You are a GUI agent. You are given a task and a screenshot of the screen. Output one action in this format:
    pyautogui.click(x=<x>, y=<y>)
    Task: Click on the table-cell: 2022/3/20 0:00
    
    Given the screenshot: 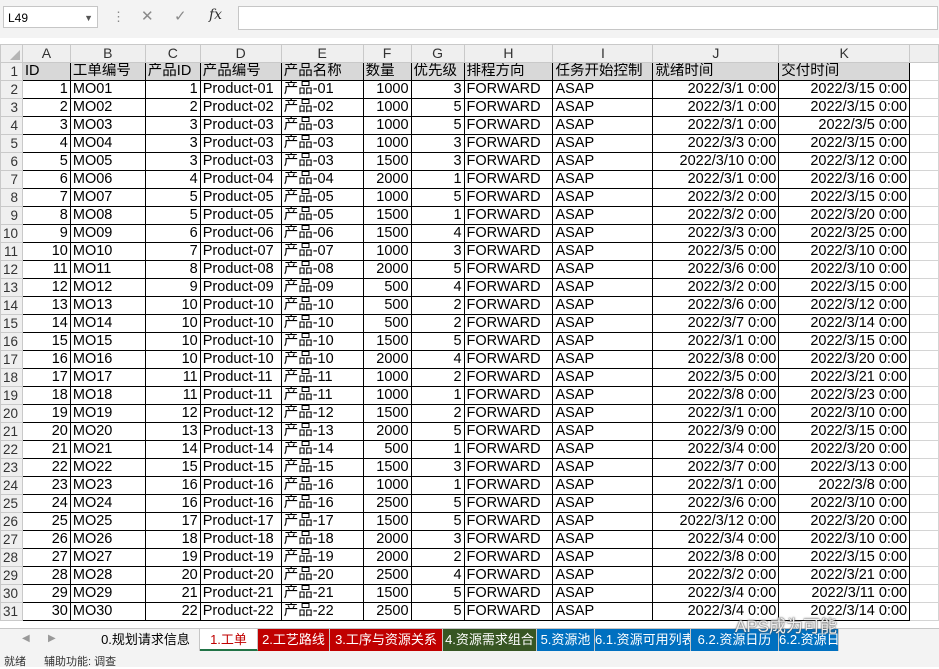 What is the action you would take?
    pyautogui.click(x=844, y=449)
    